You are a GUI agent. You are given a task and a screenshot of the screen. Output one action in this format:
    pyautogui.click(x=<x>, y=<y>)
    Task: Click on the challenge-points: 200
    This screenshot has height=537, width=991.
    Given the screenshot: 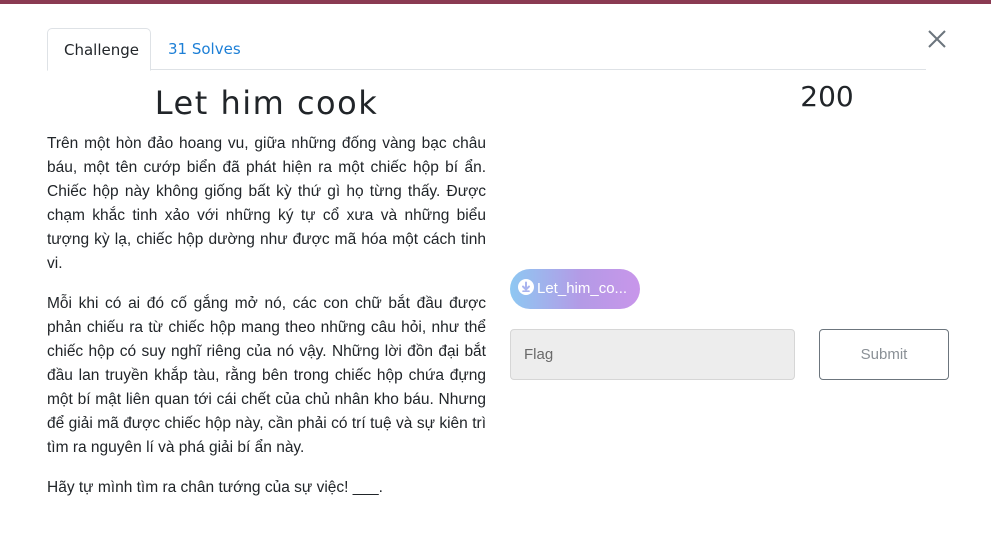 What is the action you would take?
    pyautogui.click(x=827, y=96)
    